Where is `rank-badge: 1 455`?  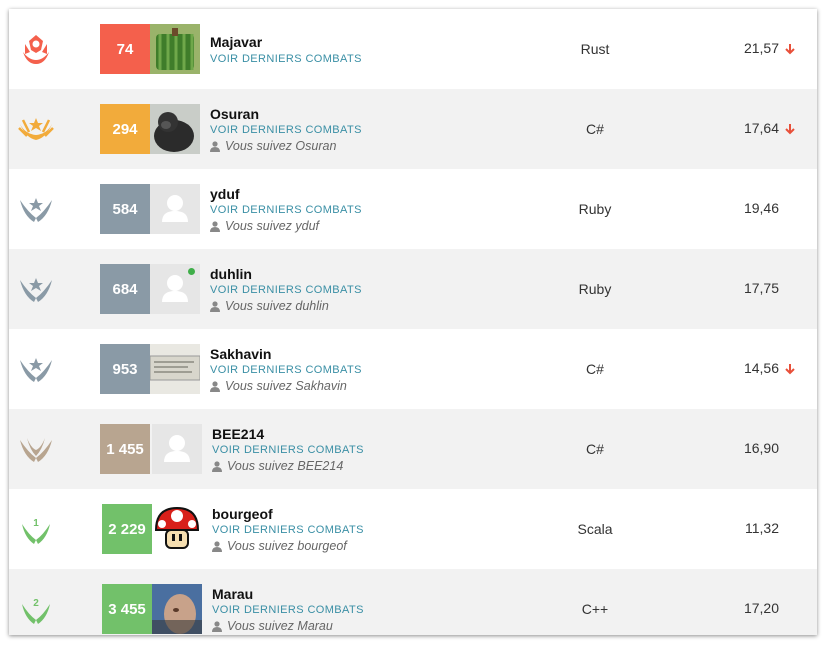
rank-badge: 1 455 is located at coordinates (125, 449).